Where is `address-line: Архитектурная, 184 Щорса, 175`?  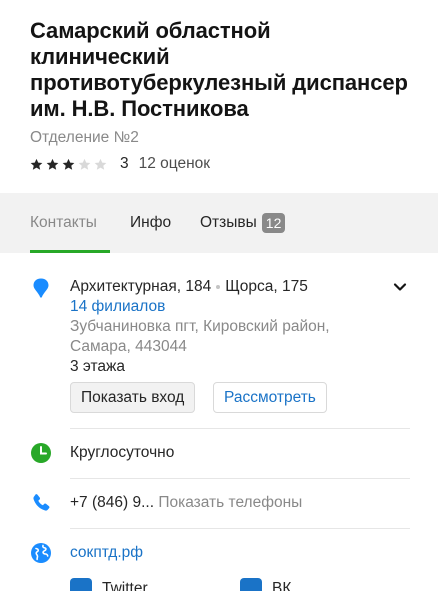
address-line: Архитектурная, 184 Щорса, 175 is located at coordinates (189, 287).